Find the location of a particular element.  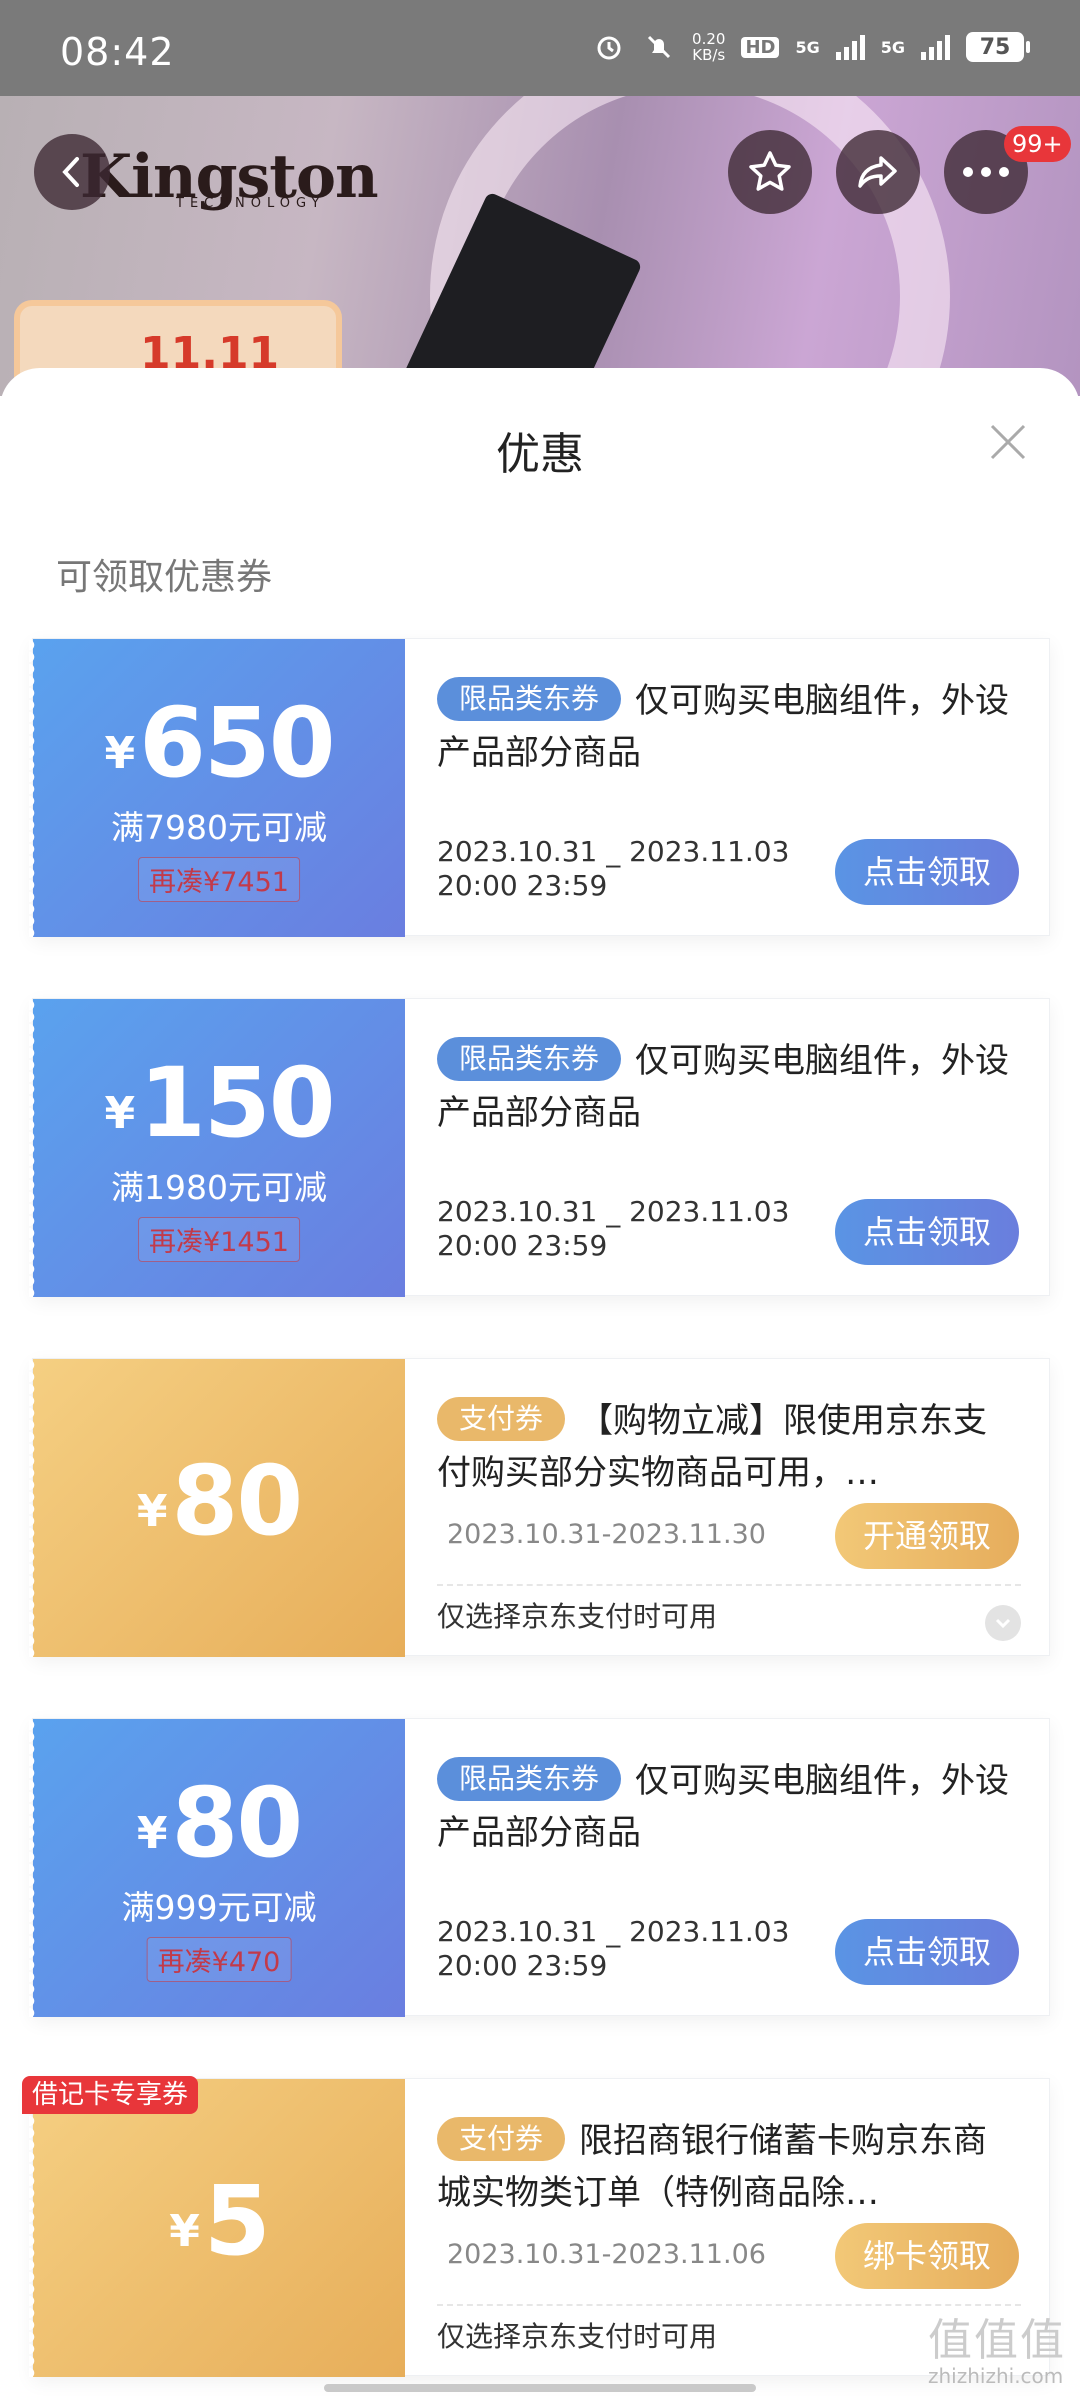

battery-icon: 75 is located at coordinates (998, 47).